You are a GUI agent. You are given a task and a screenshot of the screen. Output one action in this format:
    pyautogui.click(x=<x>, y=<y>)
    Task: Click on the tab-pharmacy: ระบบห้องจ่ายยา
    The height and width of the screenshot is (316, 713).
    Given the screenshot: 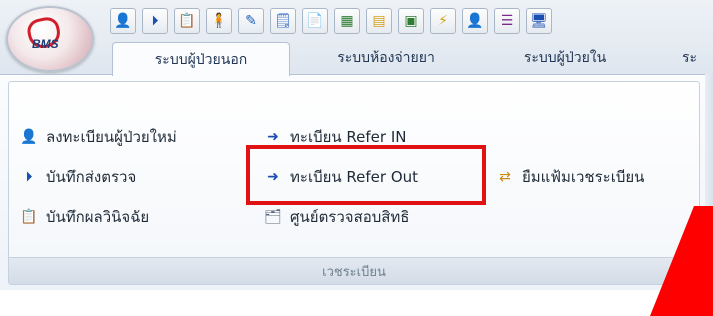 What is the action you would take?
    pyautogui.click(x=386, y=58)
    